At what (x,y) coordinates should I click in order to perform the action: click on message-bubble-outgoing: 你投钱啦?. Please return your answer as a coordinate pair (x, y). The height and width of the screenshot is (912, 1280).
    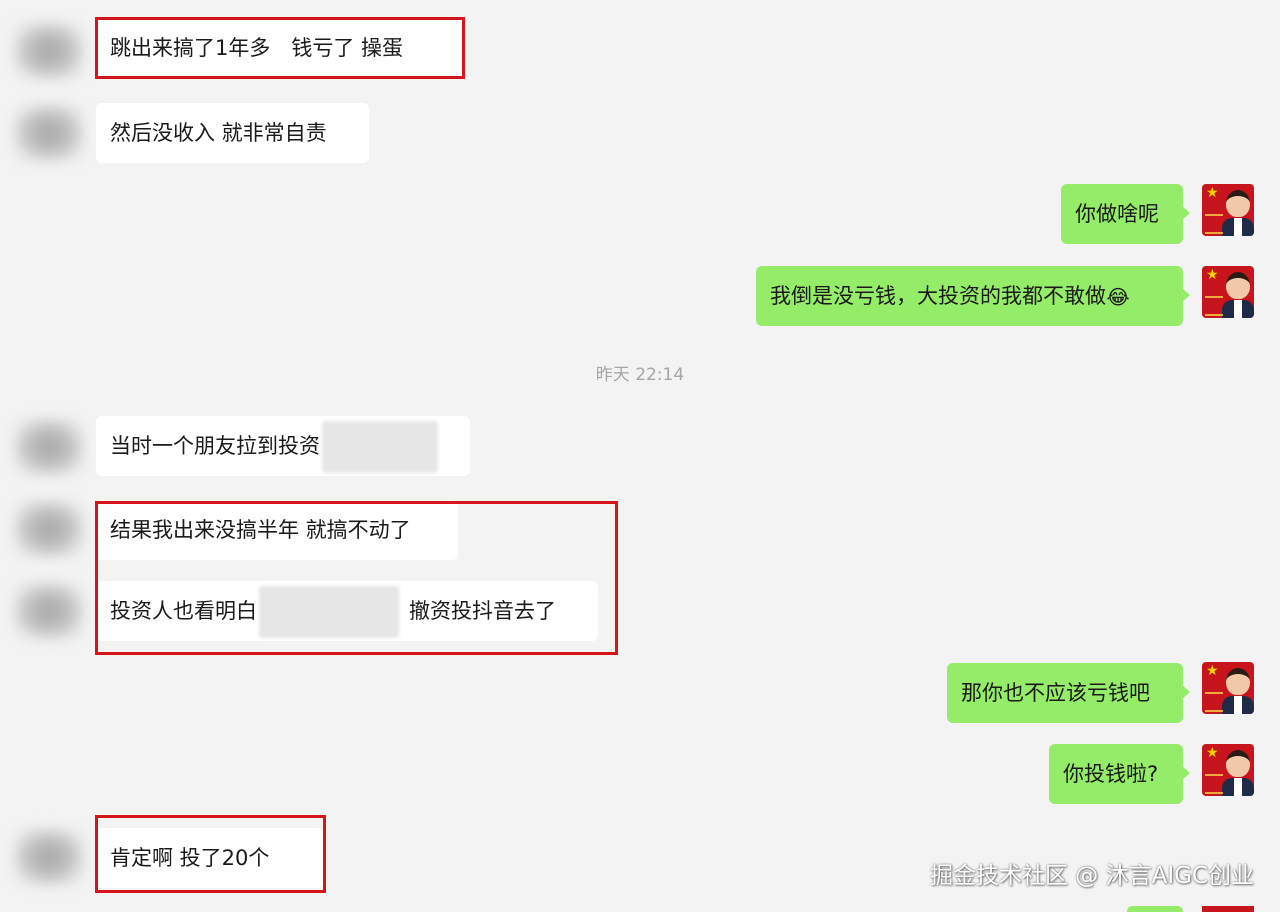
    Looking at the image, I should click on (1119, 774).